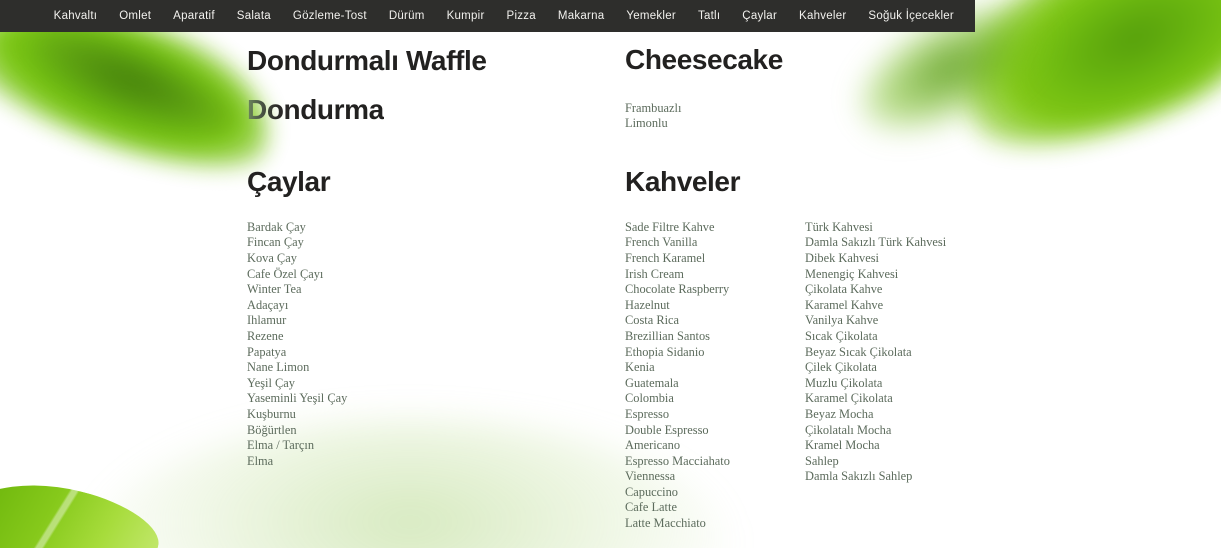 This screenshot has width=1221, height=548. What do you see at coordinates (653, 107) in the screenshot?
I see `menu-item: Frambuazlı` at bounding box center [653, 107].